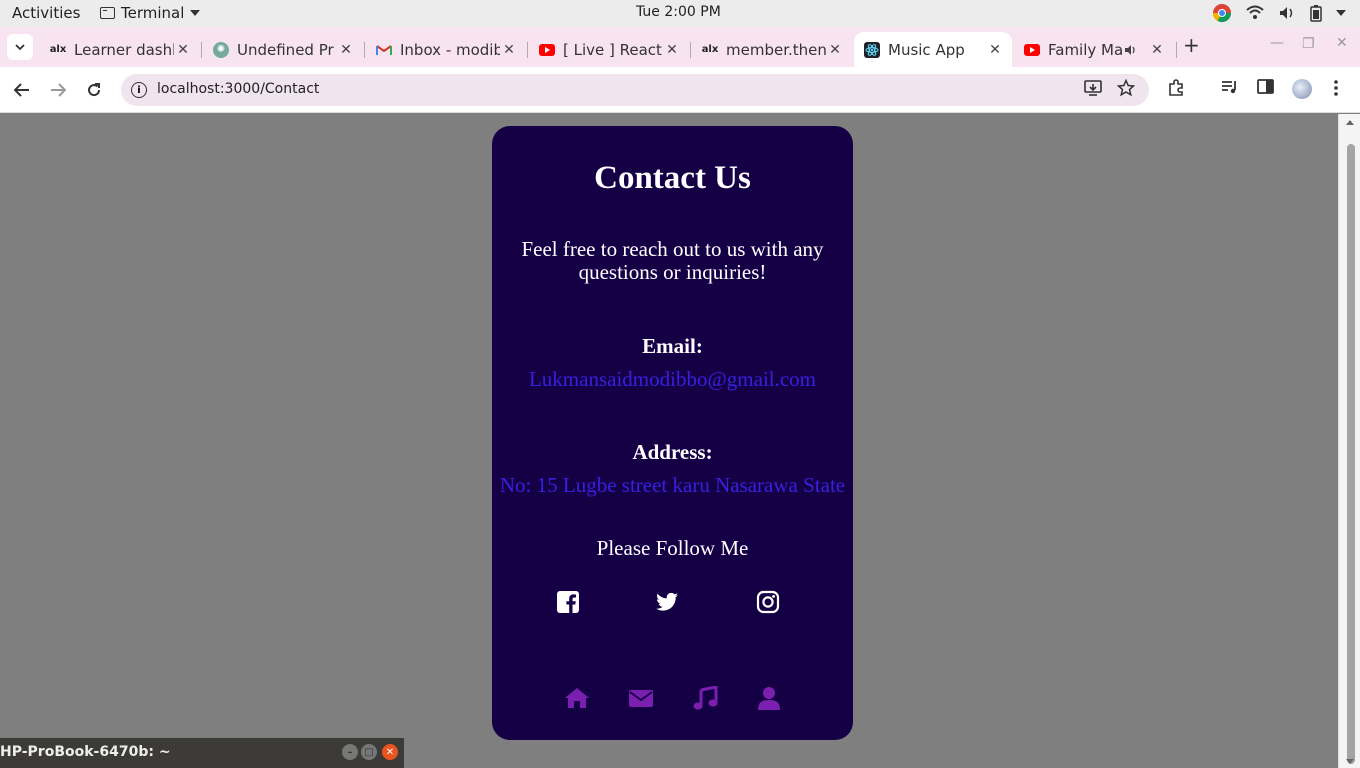 This screenshot has width=1360, height=768. I want to click on email-link: Lukmansaidmodibbo@gmail.com, so click(672, 379).